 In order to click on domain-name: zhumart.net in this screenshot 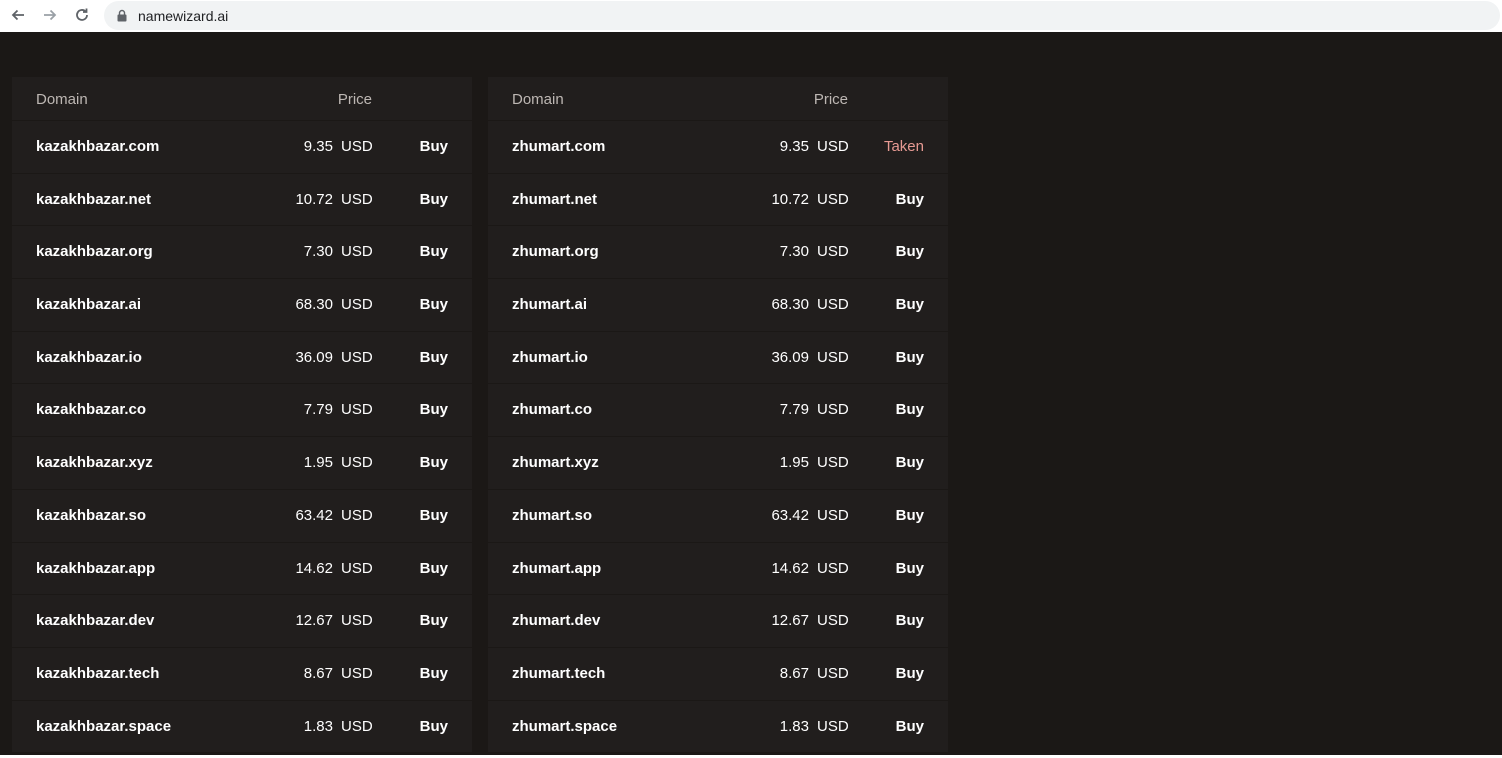, I will do `click(555, 199)`.